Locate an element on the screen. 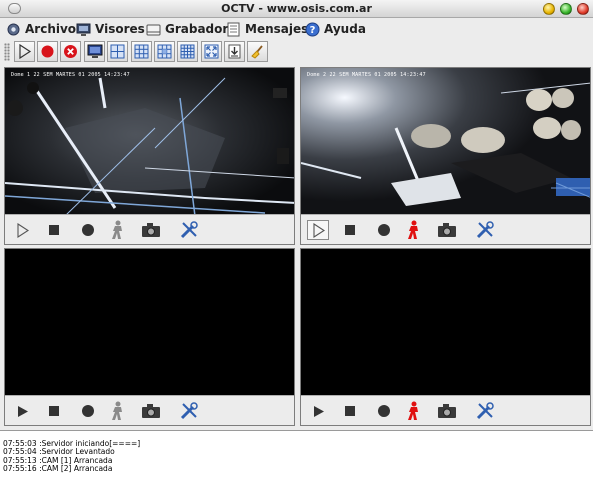 This screenshot has height=480, width=593. download-button is located at coordinates (234, 51).